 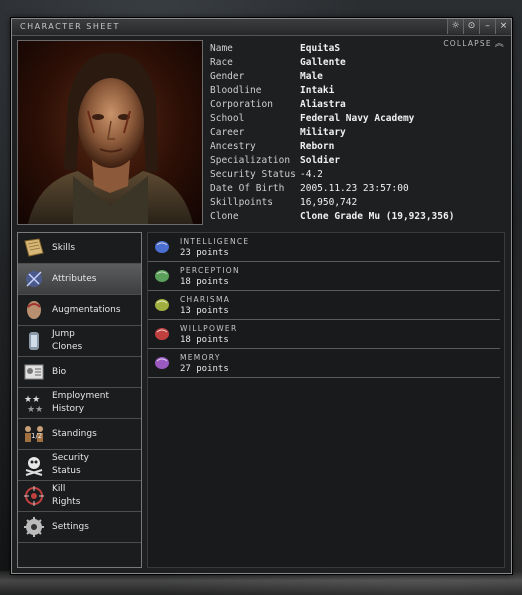 What do you see at coordinates (324, 334) in the screenshot?
I see `attribute-row-willpower: WILLPOWER 18 points` at bounding box center [324, 334].